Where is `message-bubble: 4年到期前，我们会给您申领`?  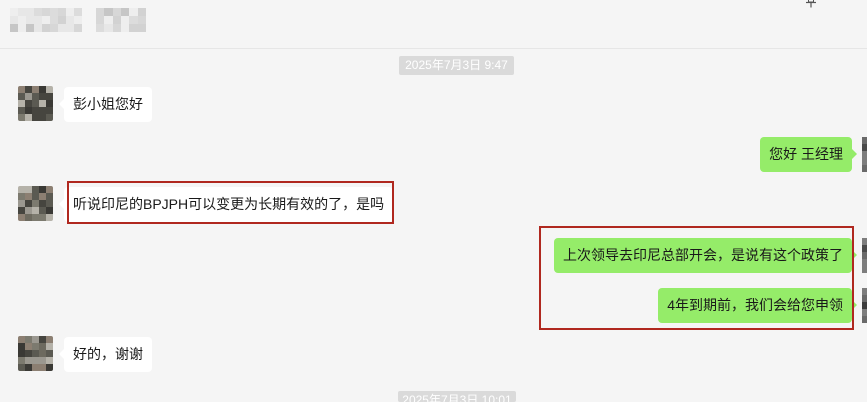 message-bubble: 4年到期前，我们会给您申领 is located at coordinates (757, 305).